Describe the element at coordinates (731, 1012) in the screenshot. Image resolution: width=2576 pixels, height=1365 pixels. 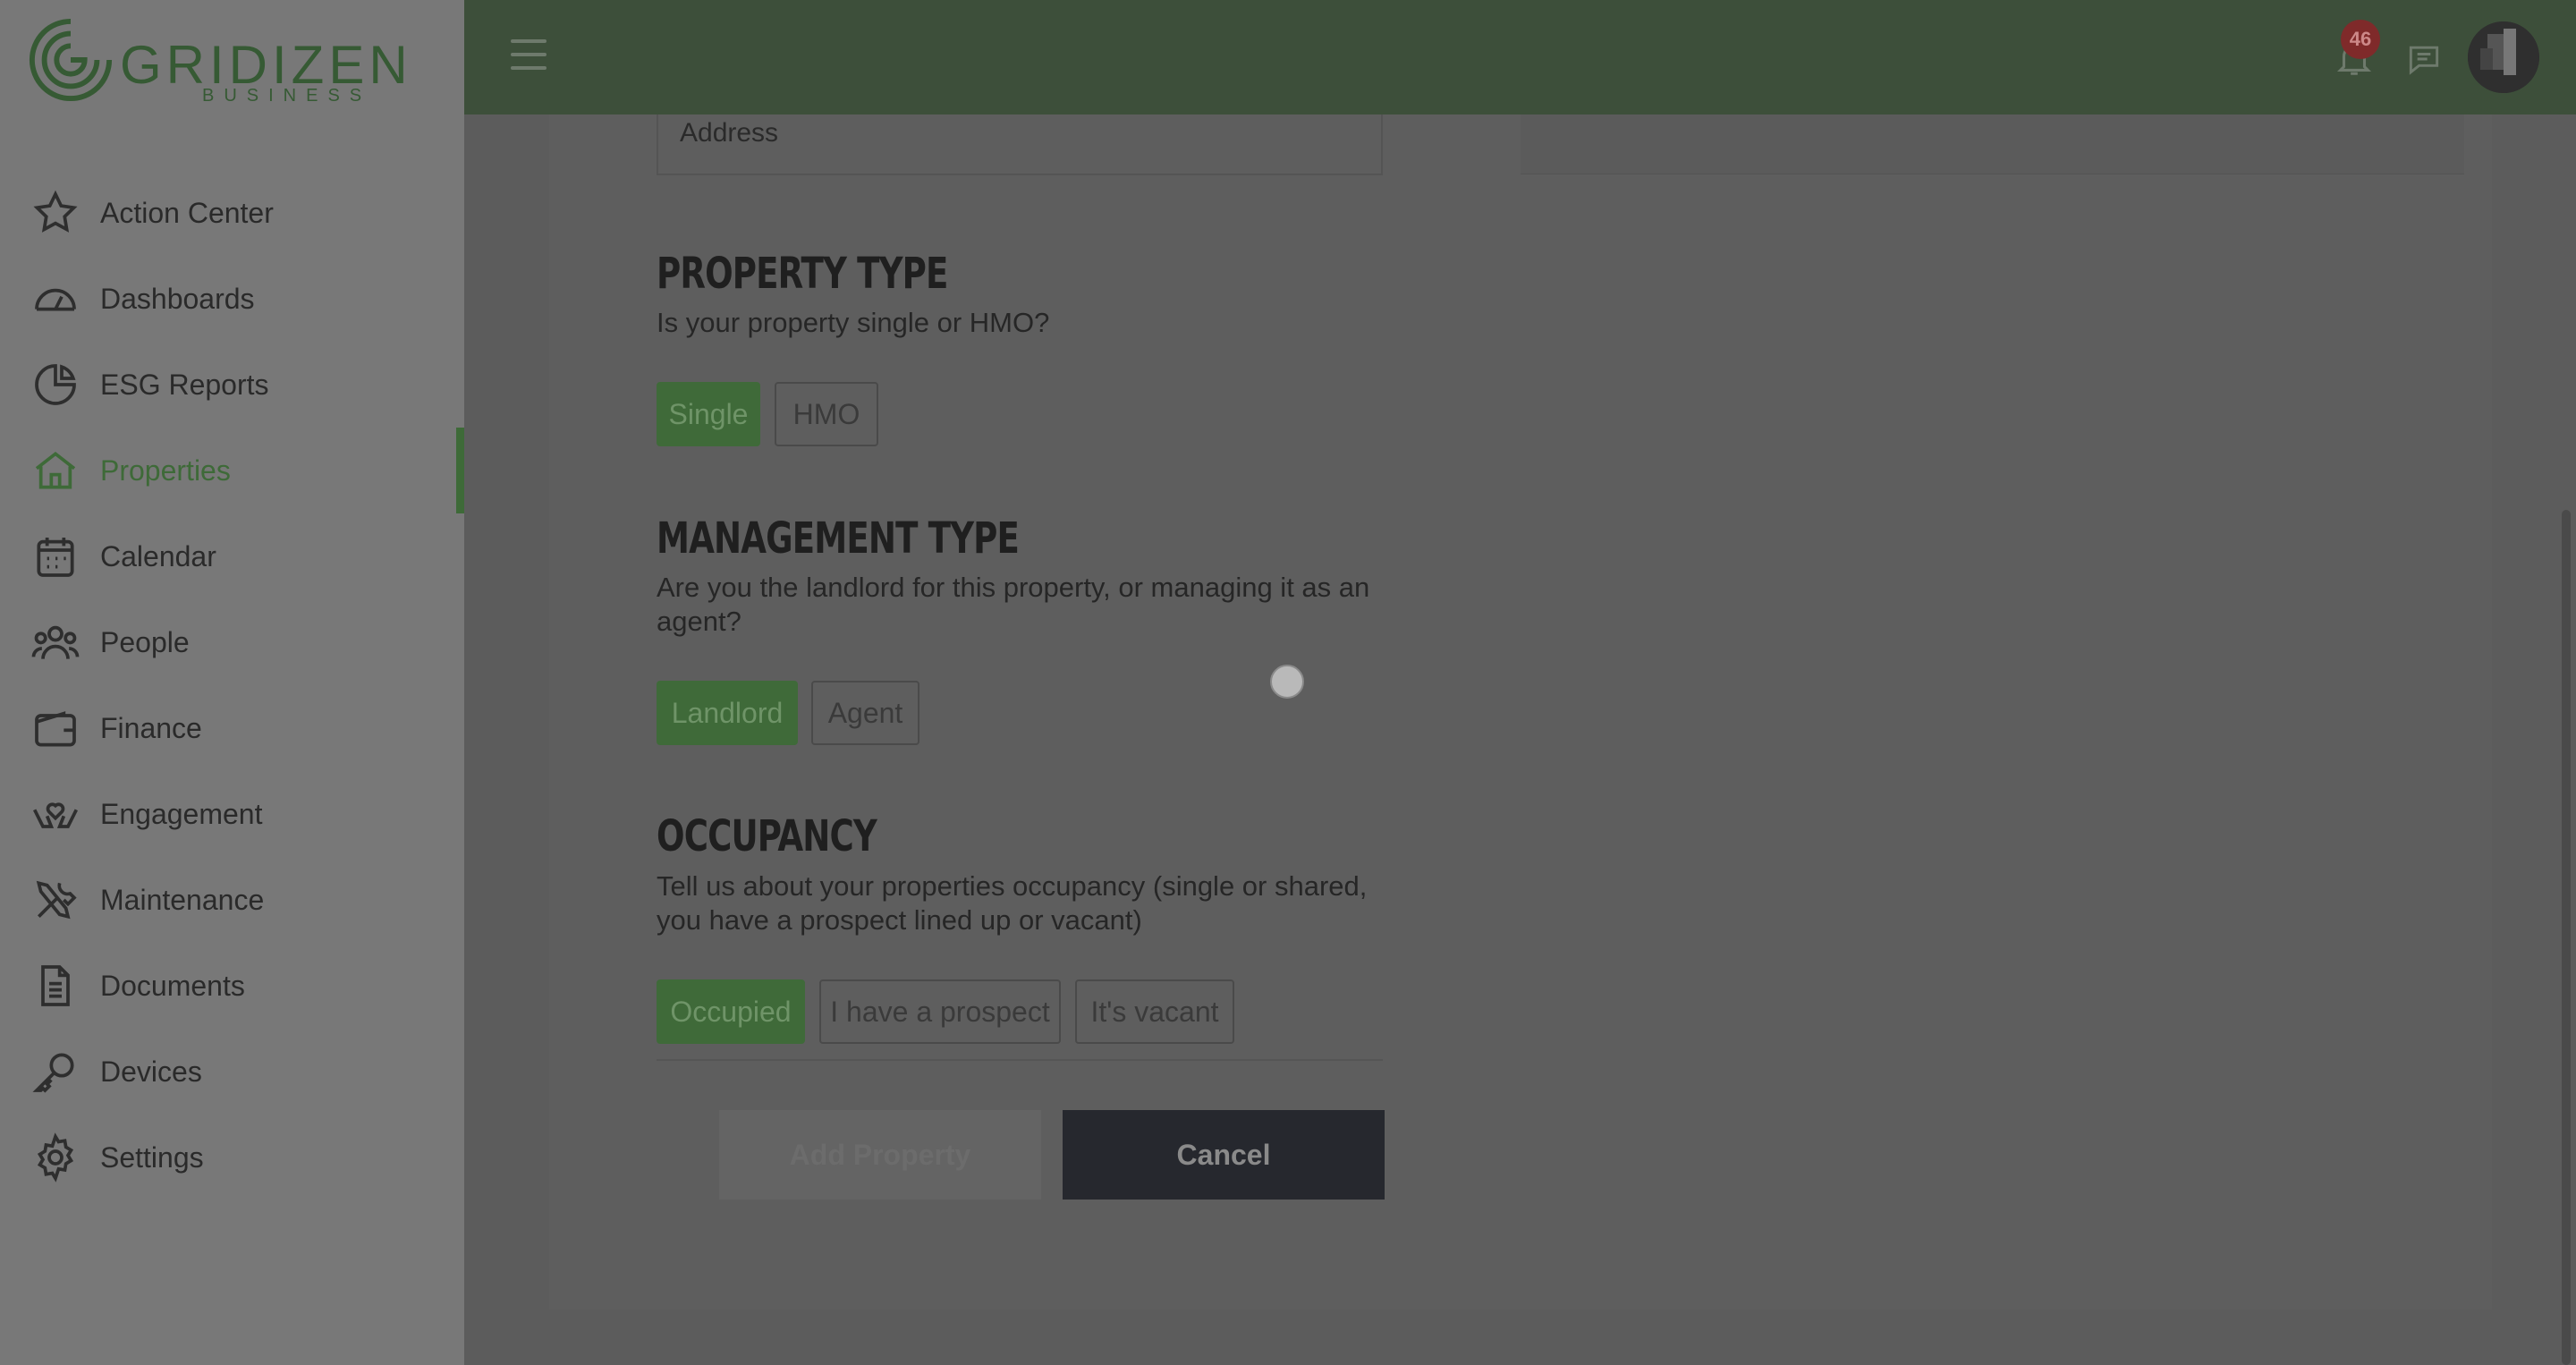
I see `option-occupied: Occupied` at that location.